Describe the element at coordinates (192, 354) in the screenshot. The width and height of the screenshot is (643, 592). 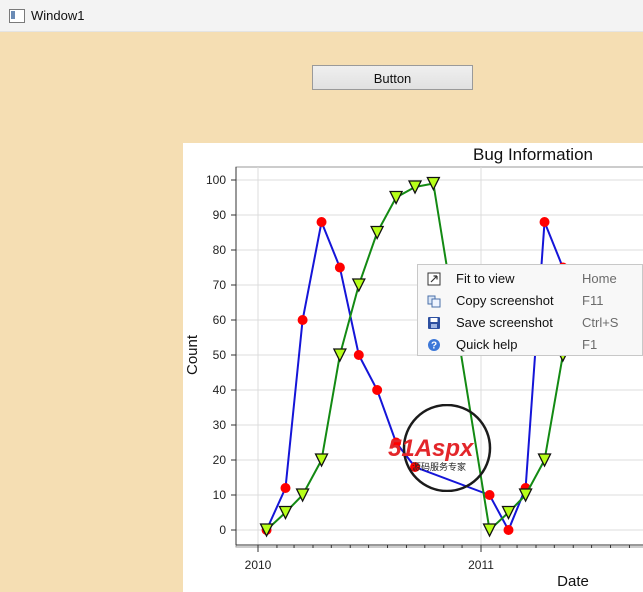
I see `y-axis-label: Count` at that location.